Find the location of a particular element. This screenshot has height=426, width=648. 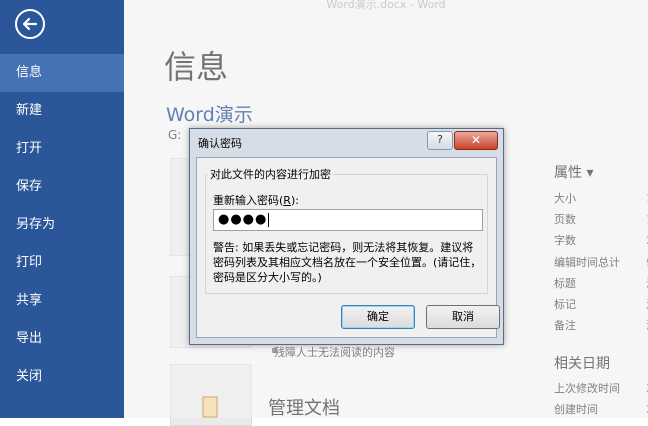

password-mask: ●●●● is located at coordinates (243, 219).